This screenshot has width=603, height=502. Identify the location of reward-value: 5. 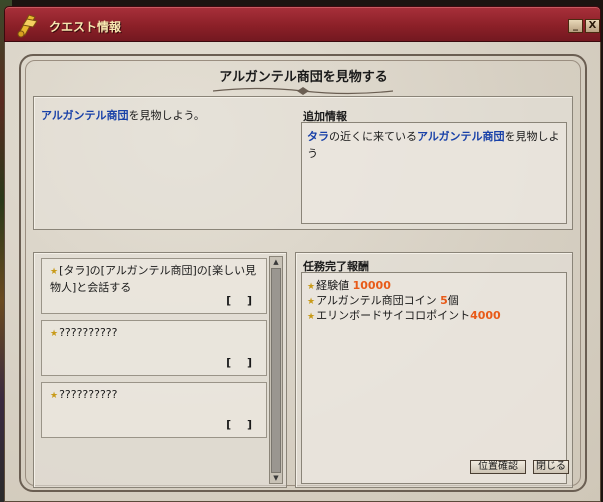
(444, 300).